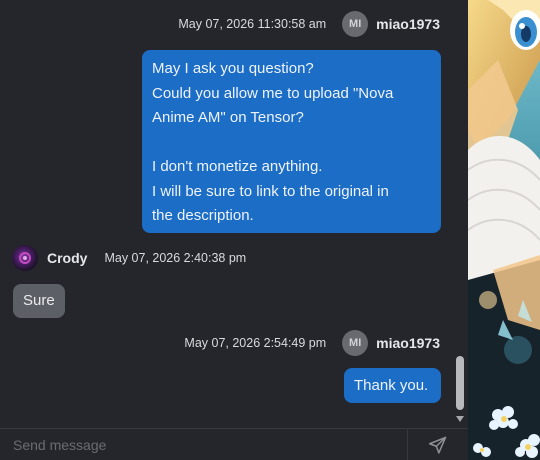 This screenshot has width=540, height=460. I want to click on message-timestamp: May 07, 2026 11:30:58 am, so click(252, 24).